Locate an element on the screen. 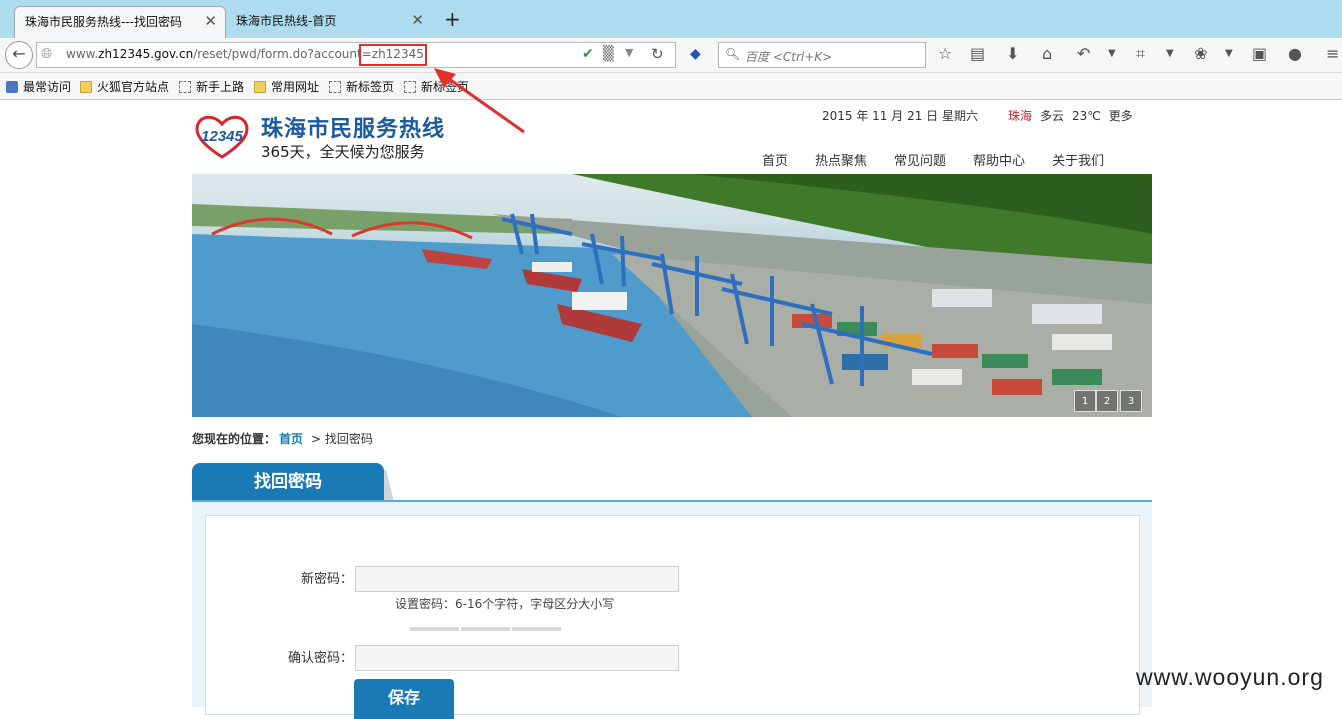 The image size is (1342, 719). tab-homepage: 珠海市民热线-首页 ✕ is located at coordinates (329, 22).